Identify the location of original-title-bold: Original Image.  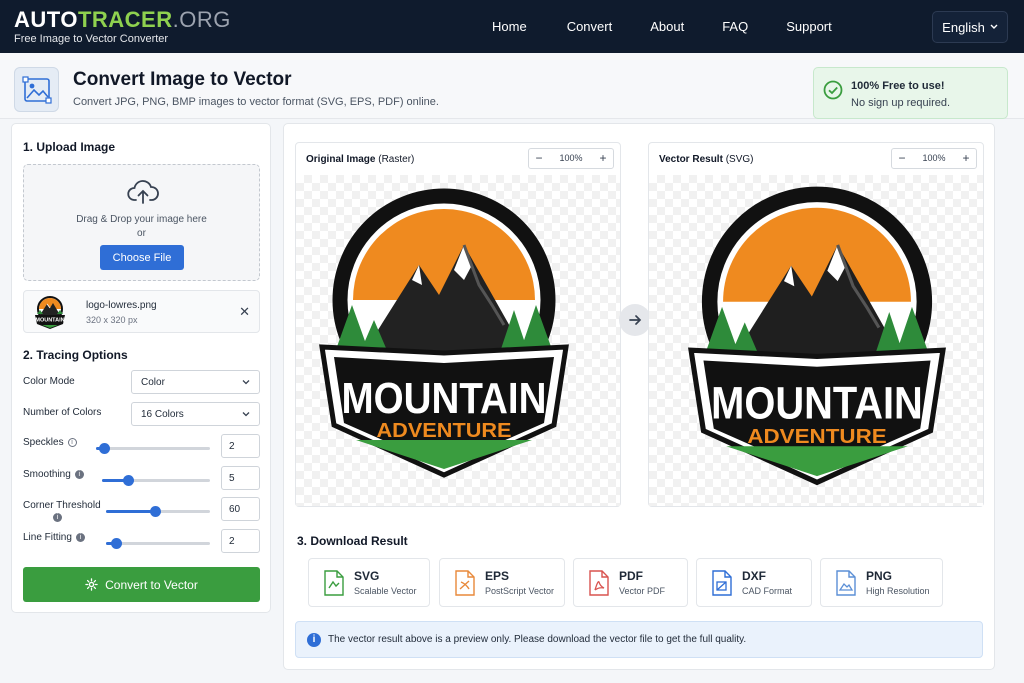
(341, 159).